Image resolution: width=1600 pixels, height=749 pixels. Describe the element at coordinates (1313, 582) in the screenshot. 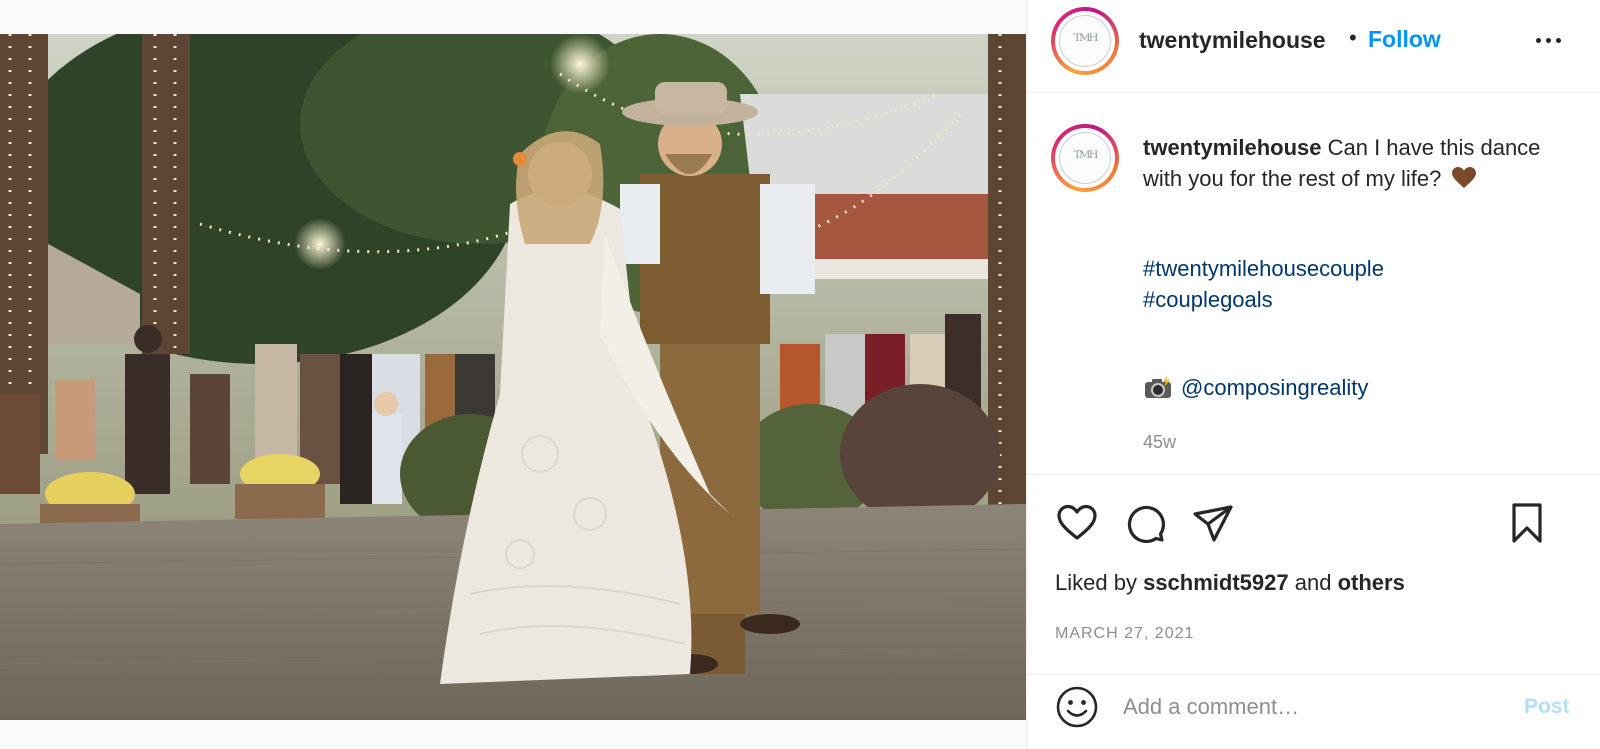

I see `likes-conj: and` at that location.